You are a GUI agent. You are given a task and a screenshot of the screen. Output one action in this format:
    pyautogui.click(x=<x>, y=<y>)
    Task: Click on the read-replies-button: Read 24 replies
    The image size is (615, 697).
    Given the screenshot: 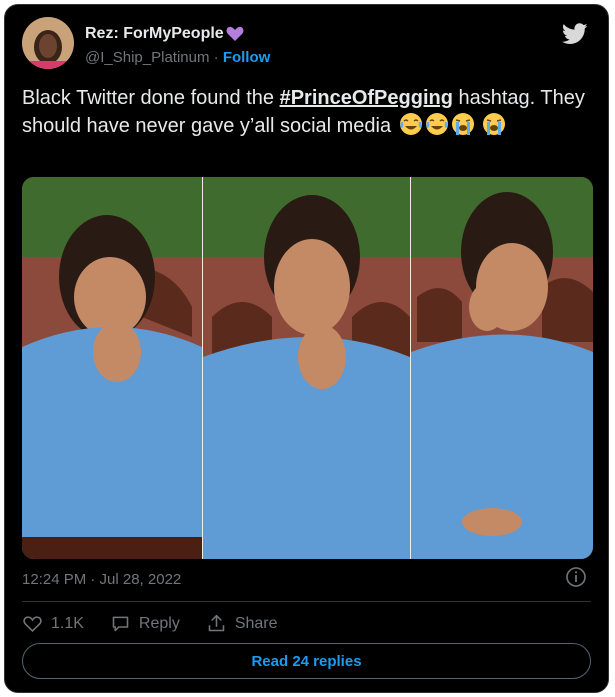 What is the action you would take?
    pyautogui.click(x=306, y=661)
    